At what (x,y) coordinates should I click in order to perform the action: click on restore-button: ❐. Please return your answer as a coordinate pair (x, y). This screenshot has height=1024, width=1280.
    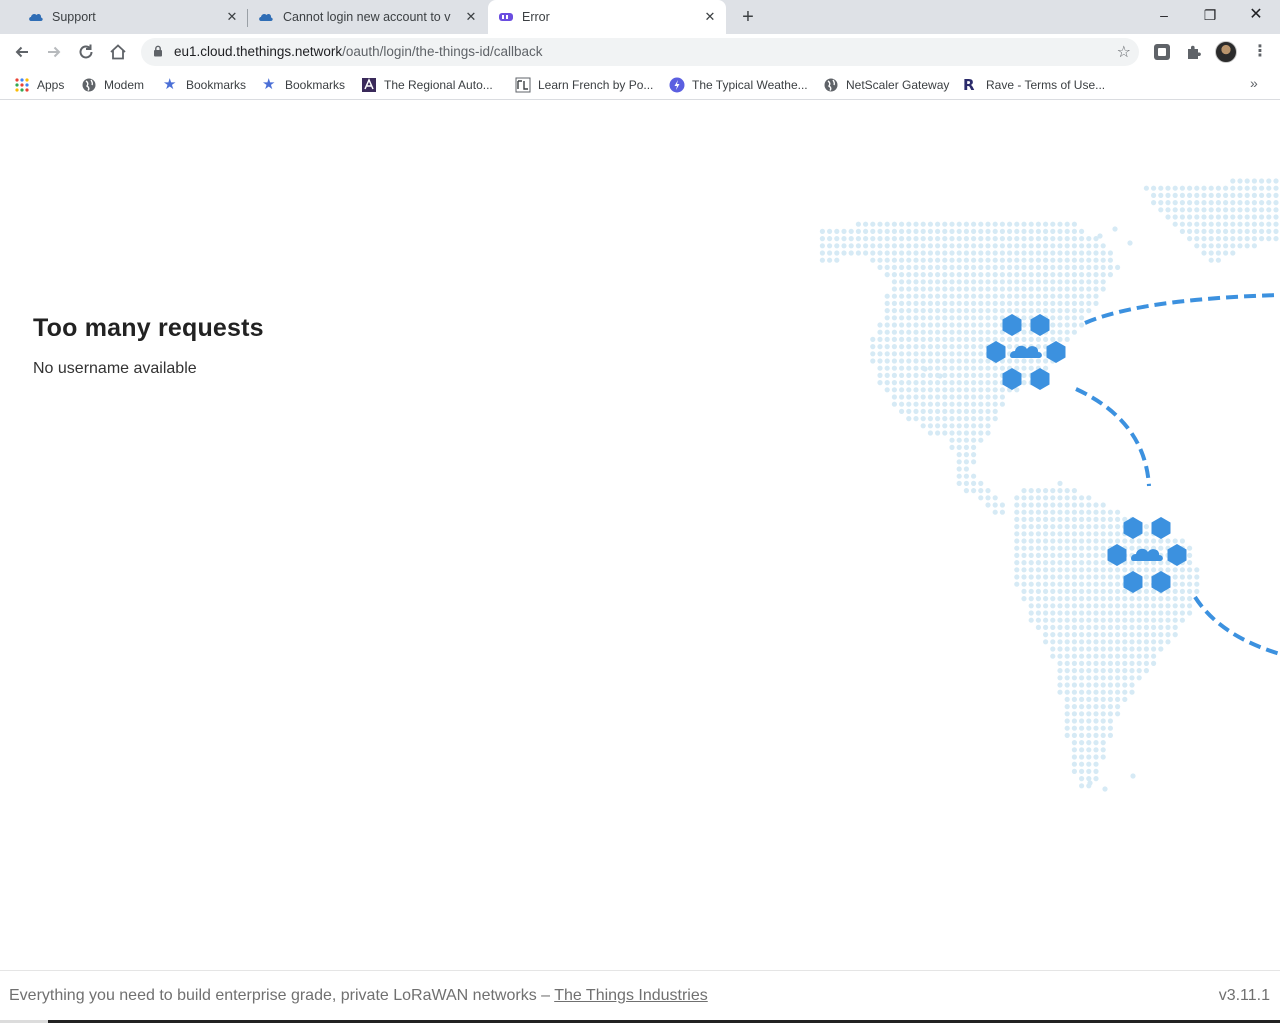
    Looking at the image, I should click on (1210, 15).